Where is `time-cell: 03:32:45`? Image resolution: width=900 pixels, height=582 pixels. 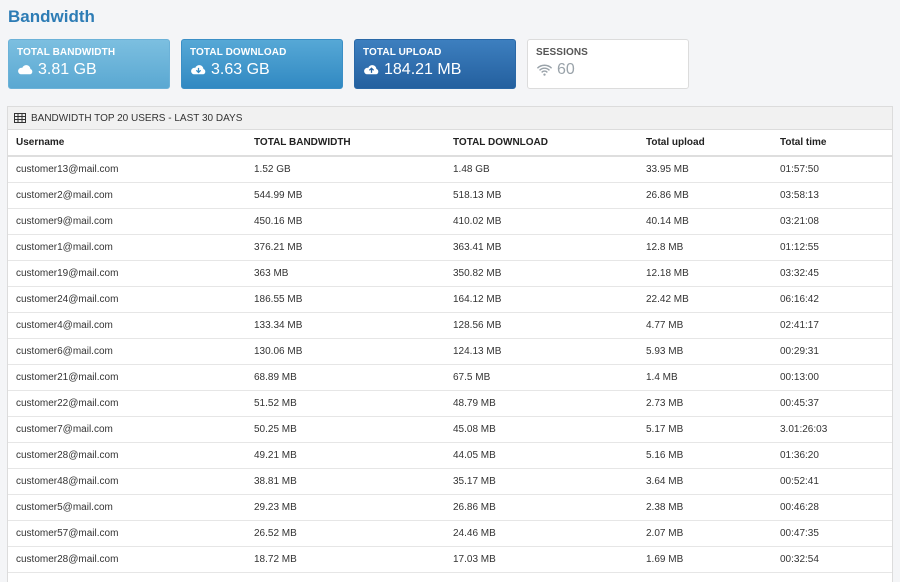 time-cell: 03:32:45 is located at coordinates (832, 273).